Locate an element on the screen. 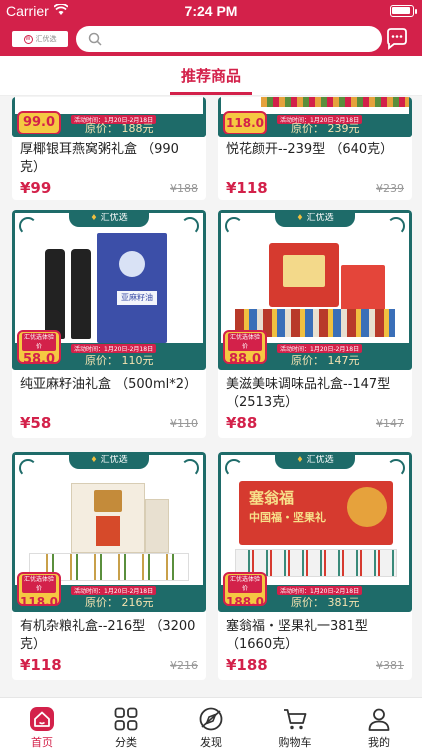 The height and width of the screenshot is (750, 422). logo-text: 汇优选 is located at coordinates (46, 39).